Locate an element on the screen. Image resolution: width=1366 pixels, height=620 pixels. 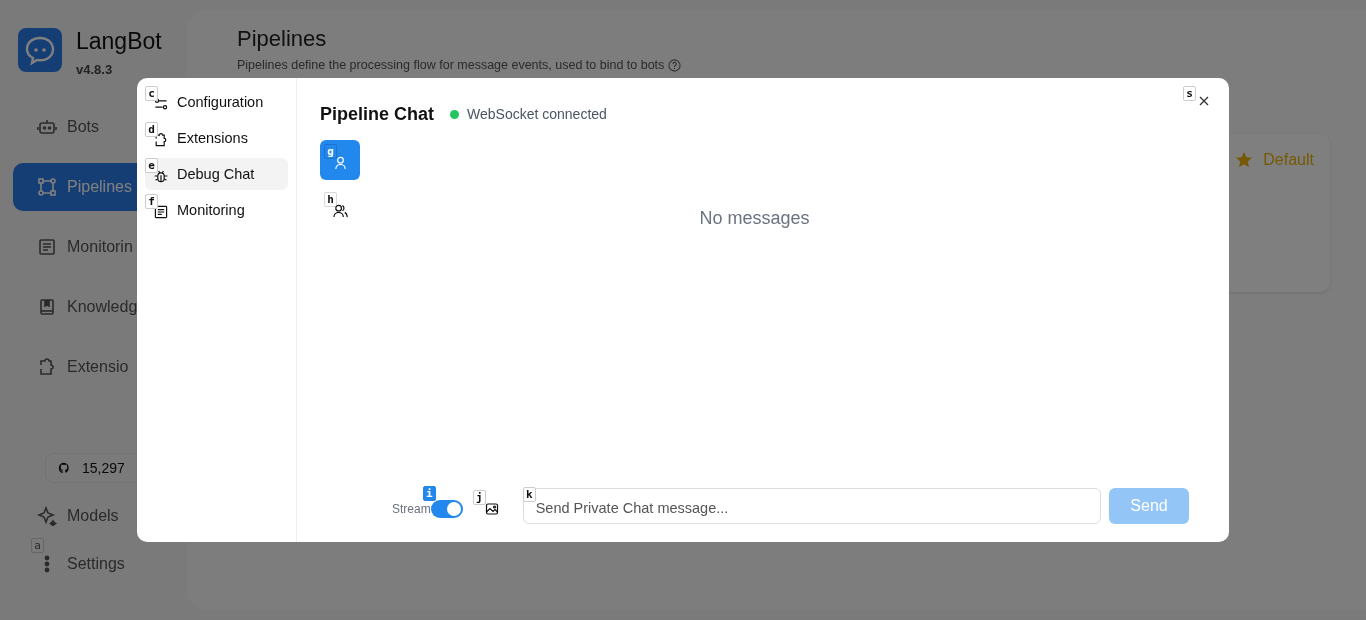
user-icon is located at coordinates (340, 162).